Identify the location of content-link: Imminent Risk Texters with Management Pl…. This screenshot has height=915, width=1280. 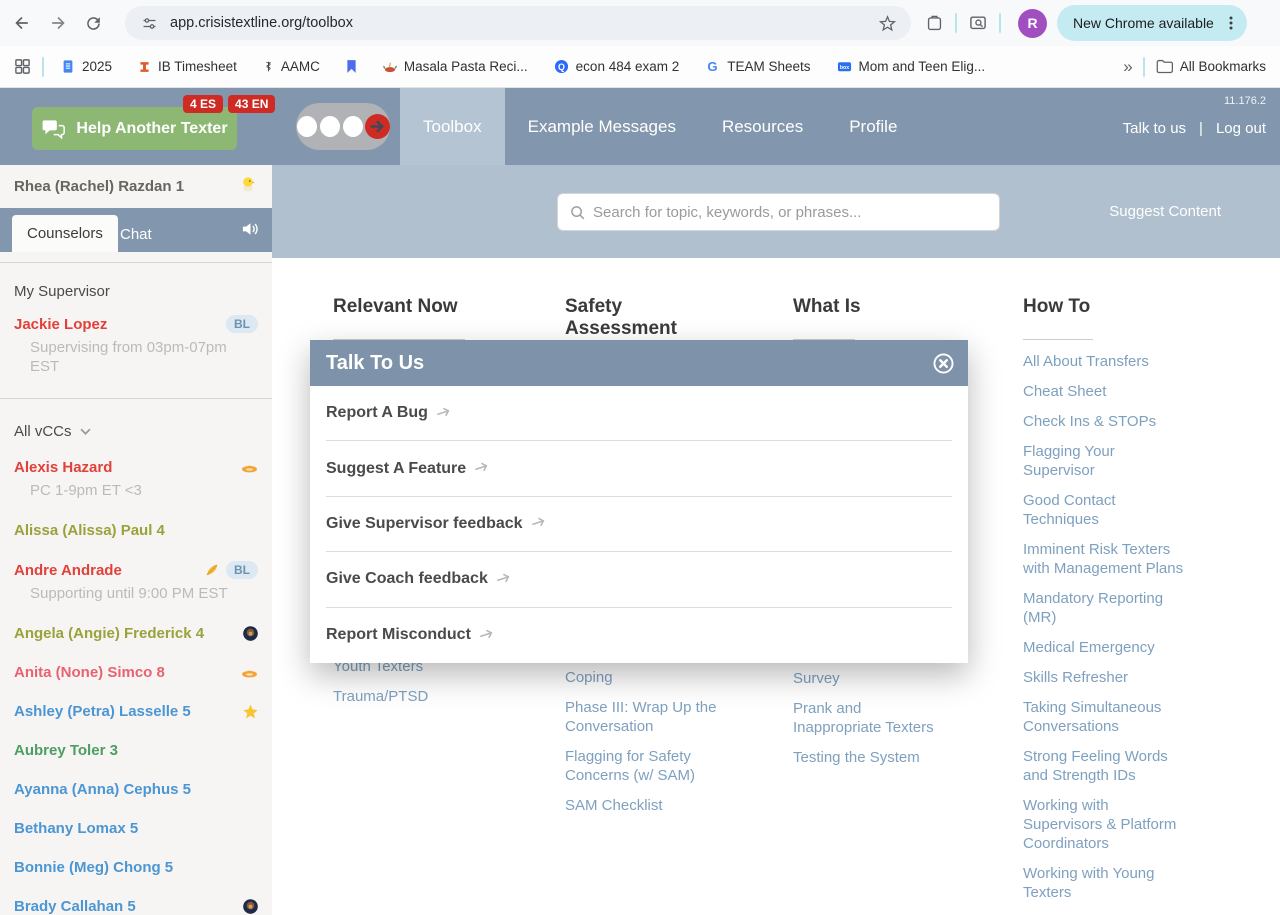
(1104, 559).